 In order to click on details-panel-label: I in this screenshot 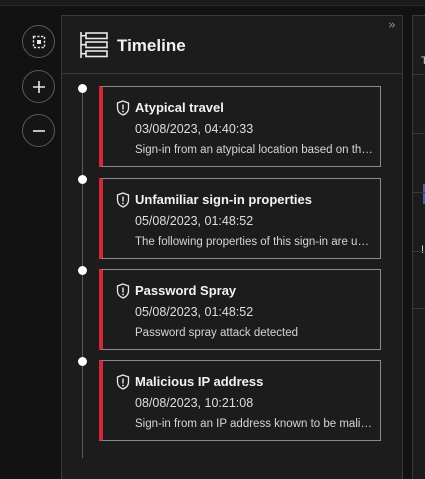, I will do `click(423, 250)`.